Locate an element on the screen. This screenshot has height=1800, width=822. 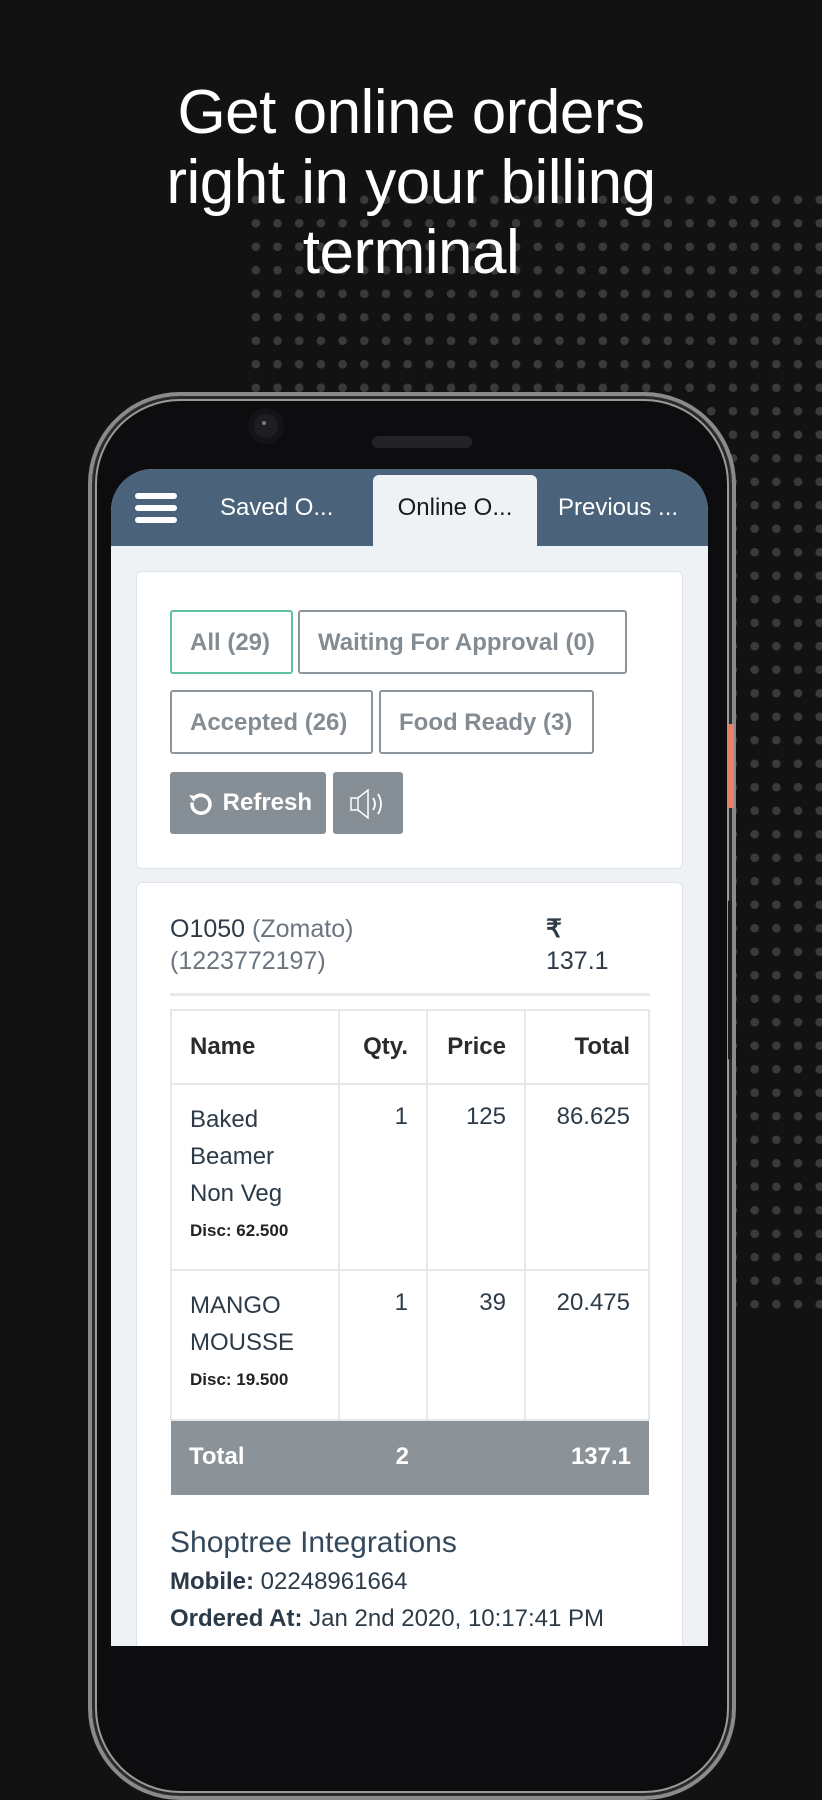
refresh-button: Refresh is located at coordinates (248, 803).